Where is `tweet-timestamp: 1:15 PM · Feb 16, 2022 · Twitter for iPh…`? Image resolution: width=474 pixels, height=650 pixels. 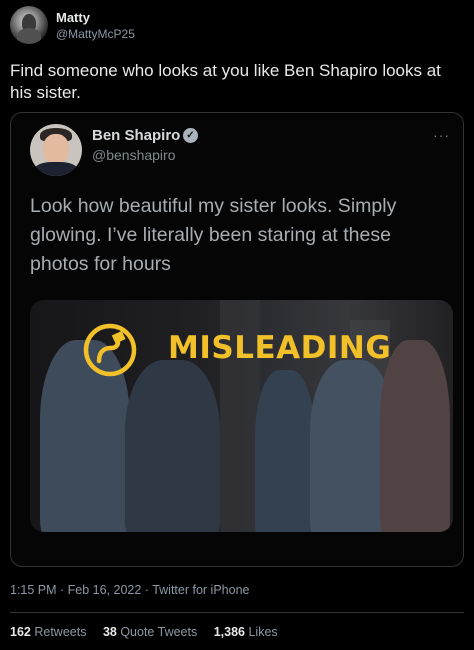
tweet-timestamp: 1:15 PM · Feb 16, 2022 · Twitter for iPh… is located at coordinates (129, 590).